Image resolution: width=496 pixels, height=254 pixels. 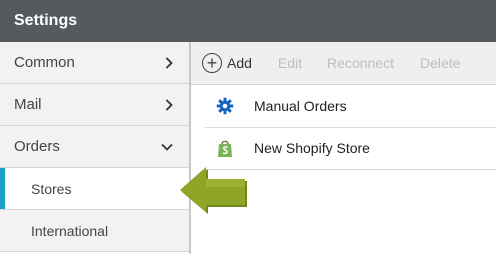 I want to click on sidebar-item-orders: Orders, so click(x=94, y=147).